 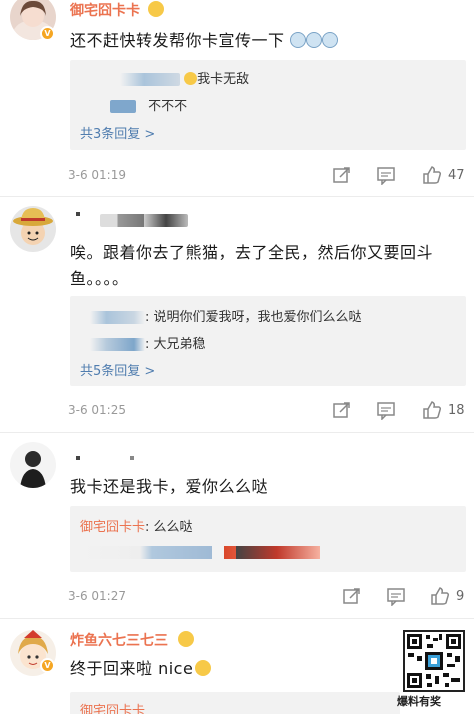 I want to click on reply-line: 不不不, so click(x=148, y=104).